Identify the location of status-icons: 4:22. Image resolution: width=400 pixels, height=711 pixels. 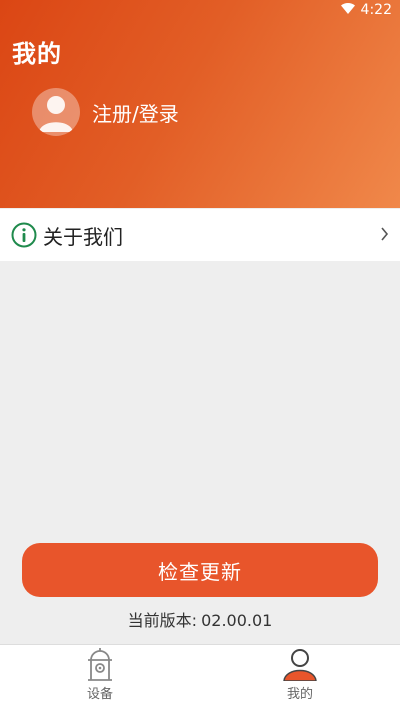
(366, 10).